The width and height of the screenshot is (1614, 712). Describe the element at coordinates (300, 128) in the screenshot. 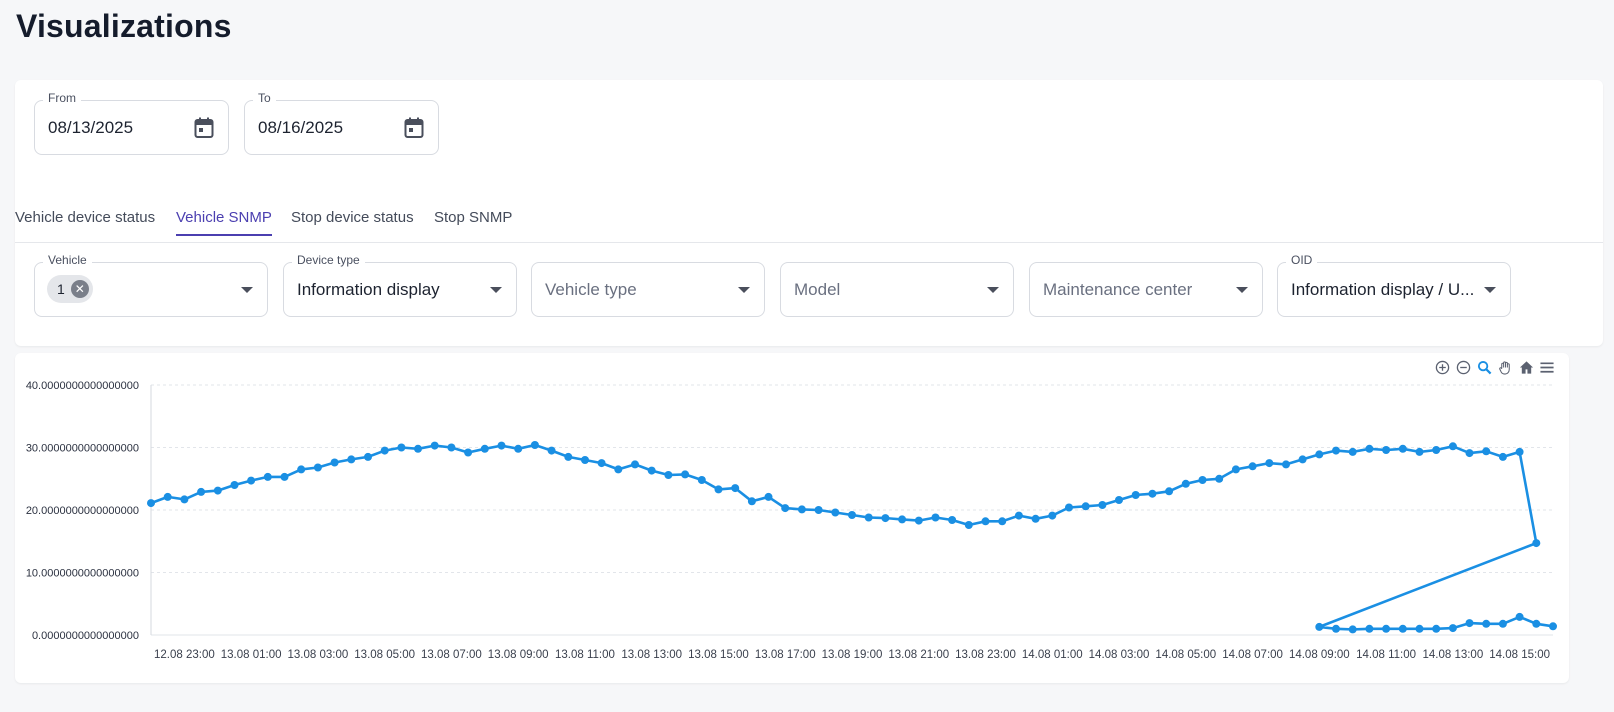

I see `to-date-value: 08/16/2025` at that location.